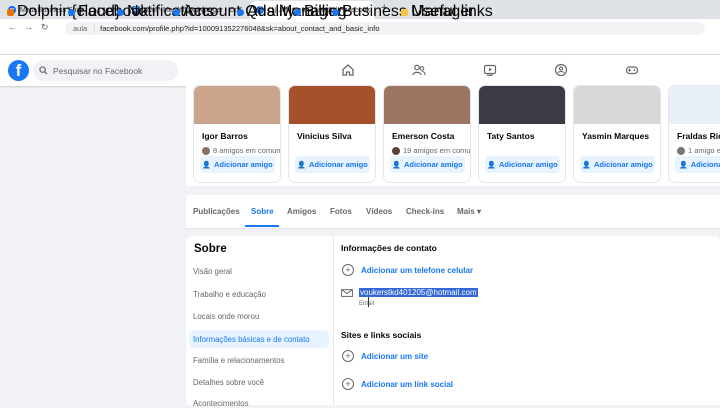  I want to click on tab-check-ins: Check-ins, so click(425, 211).